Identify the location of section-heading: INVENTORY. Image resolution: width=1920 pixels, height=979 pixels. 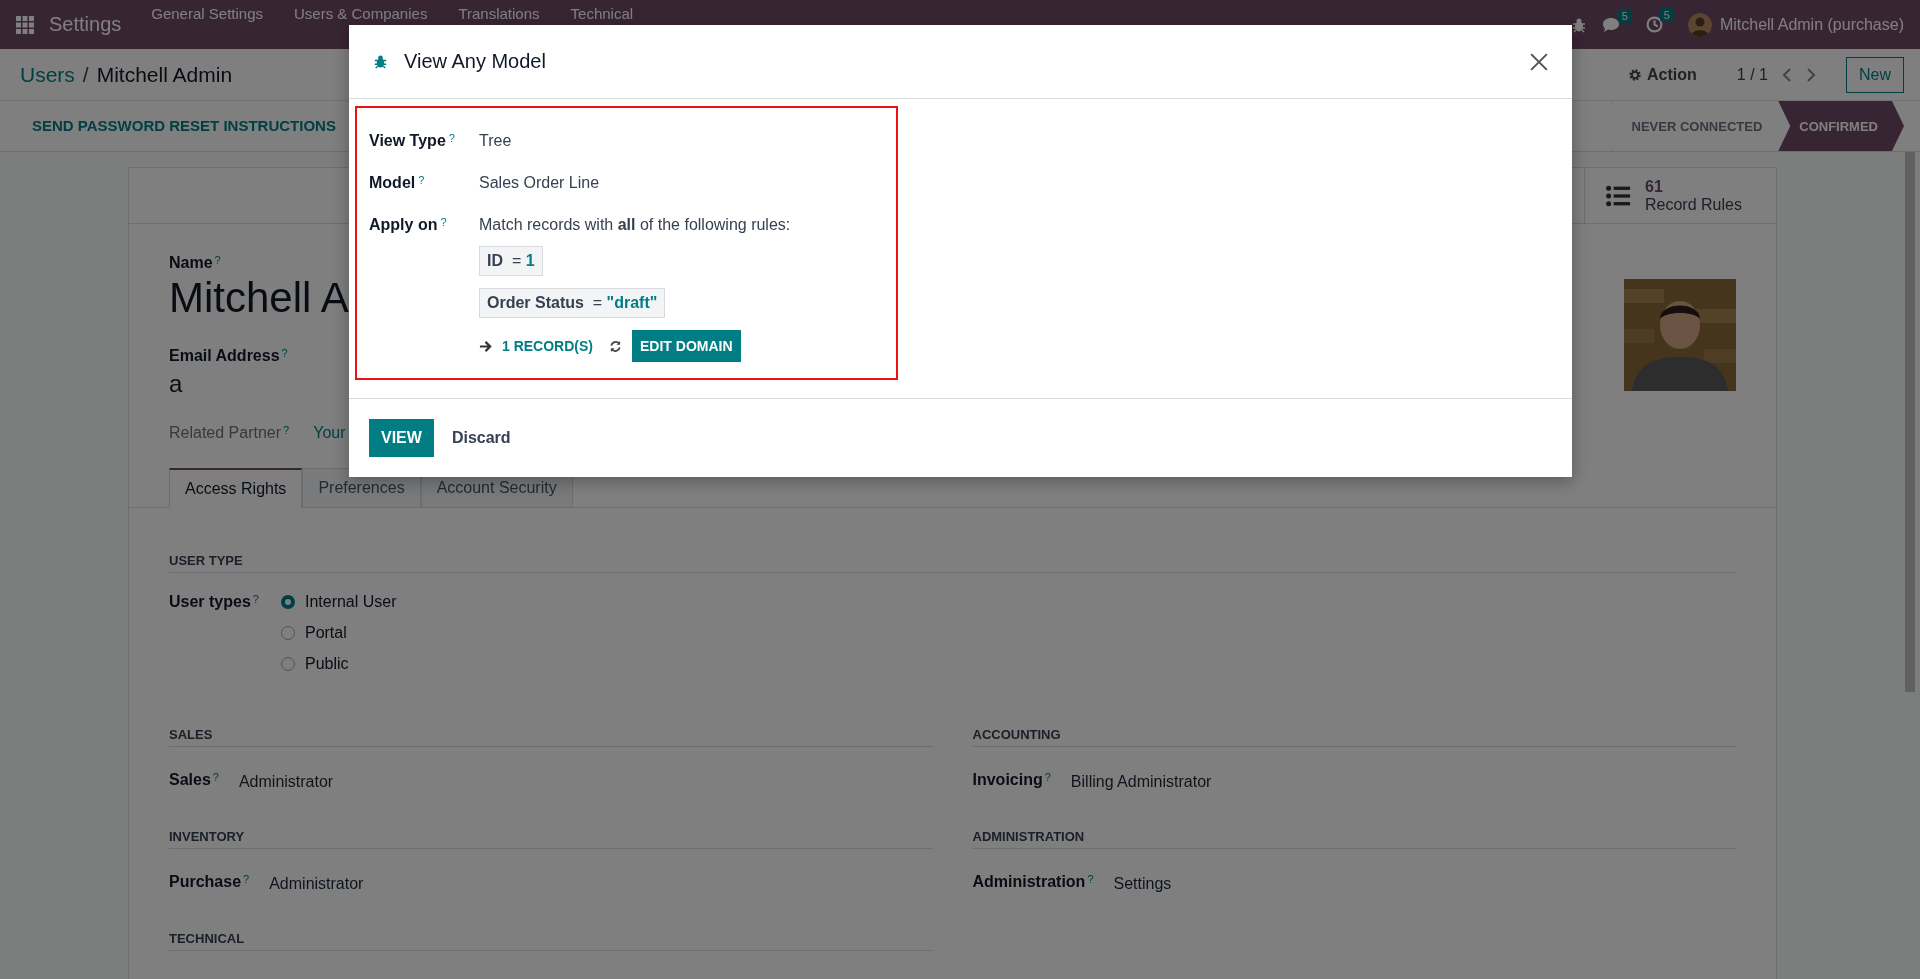
(551, 839).